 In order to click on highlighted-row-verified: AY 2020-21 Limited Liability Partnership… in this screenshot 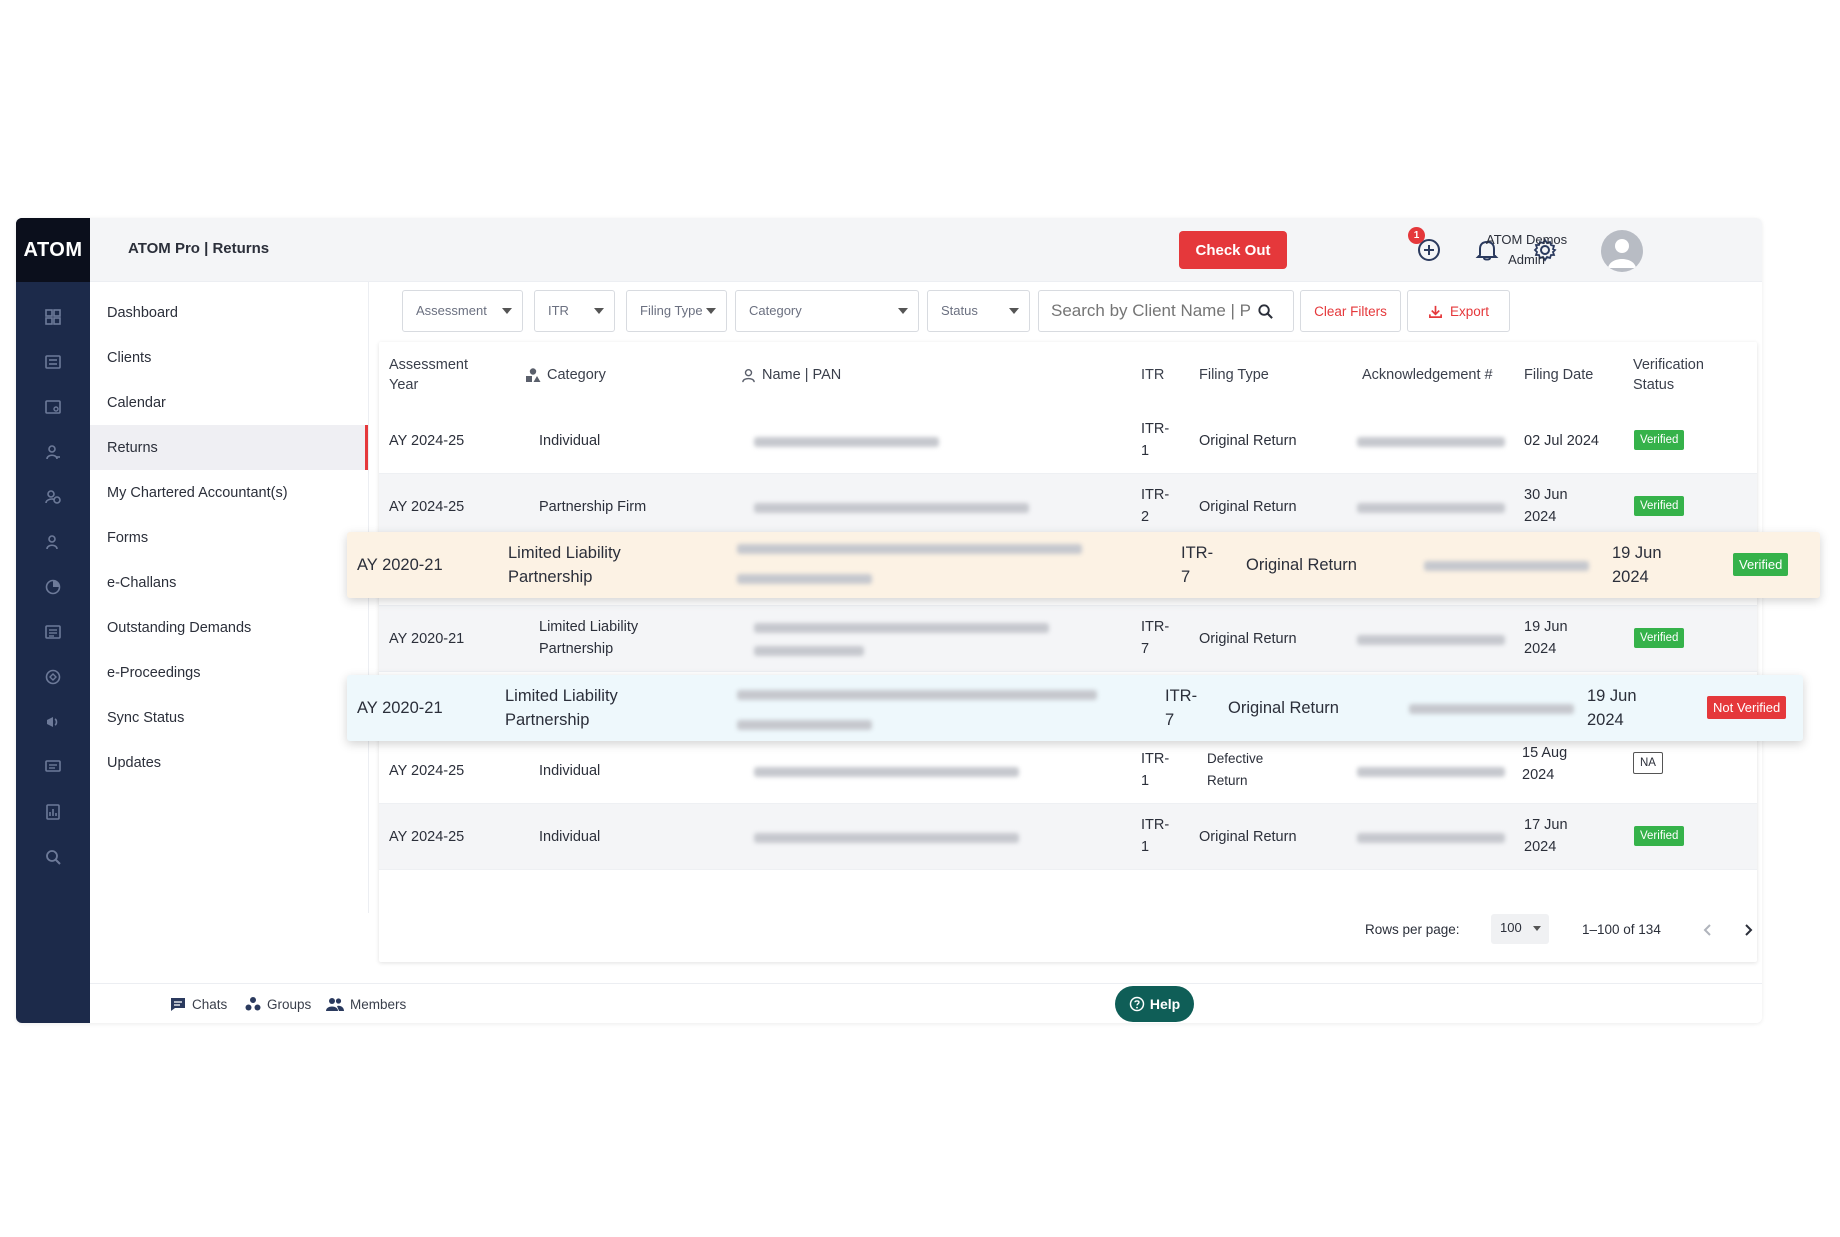, I will do `click(1083, 565)`.